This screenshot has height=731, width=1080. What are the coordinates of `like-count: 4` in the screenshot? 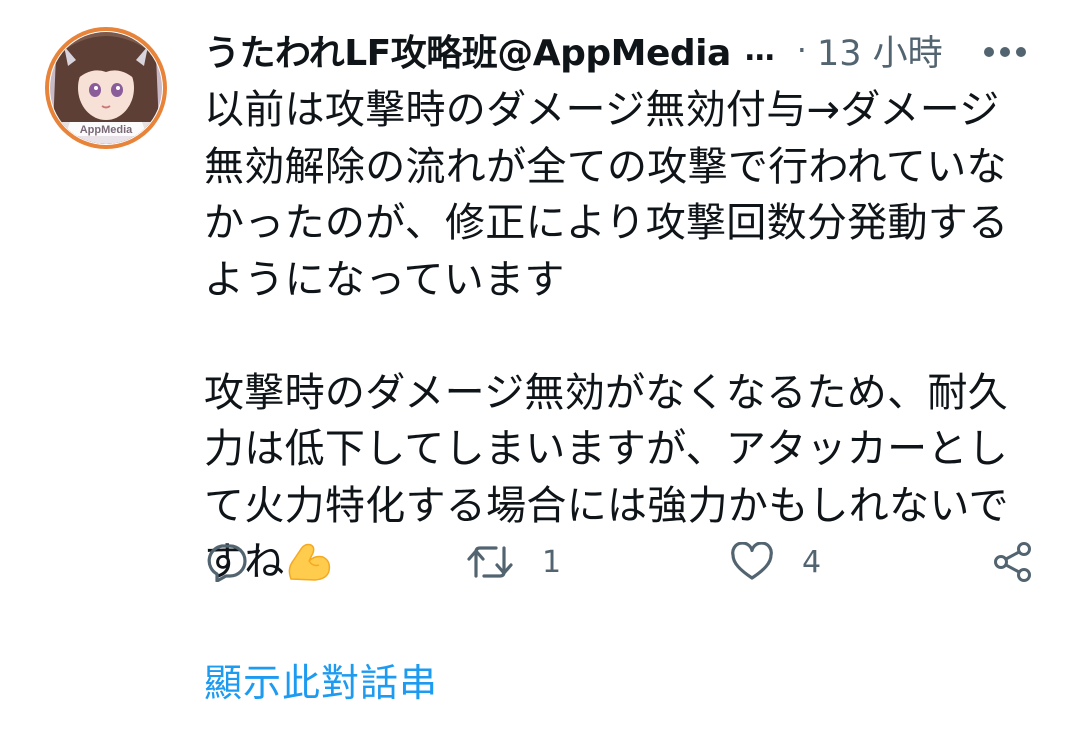 It's located at (812, 562).